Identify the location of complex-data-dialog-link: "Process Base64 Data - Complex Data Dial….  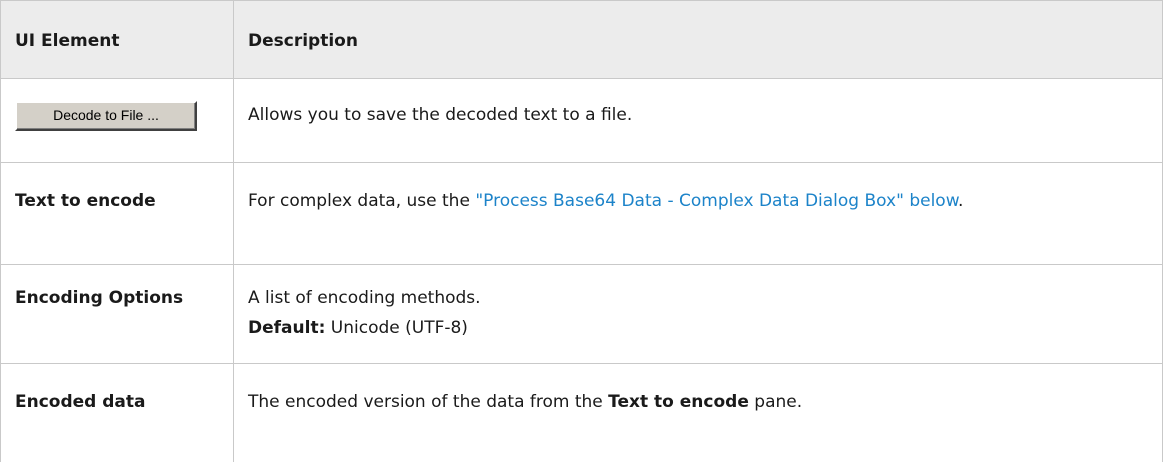
(716, 201).